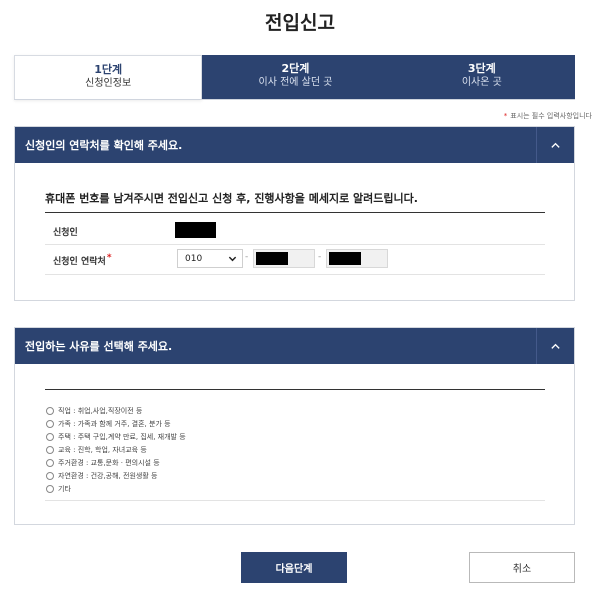 The width and height of the screenshot is (600, 595). Describe the element at coordinates (109, 258) in the screenshot. I see `phone-required-star: *` at that location.